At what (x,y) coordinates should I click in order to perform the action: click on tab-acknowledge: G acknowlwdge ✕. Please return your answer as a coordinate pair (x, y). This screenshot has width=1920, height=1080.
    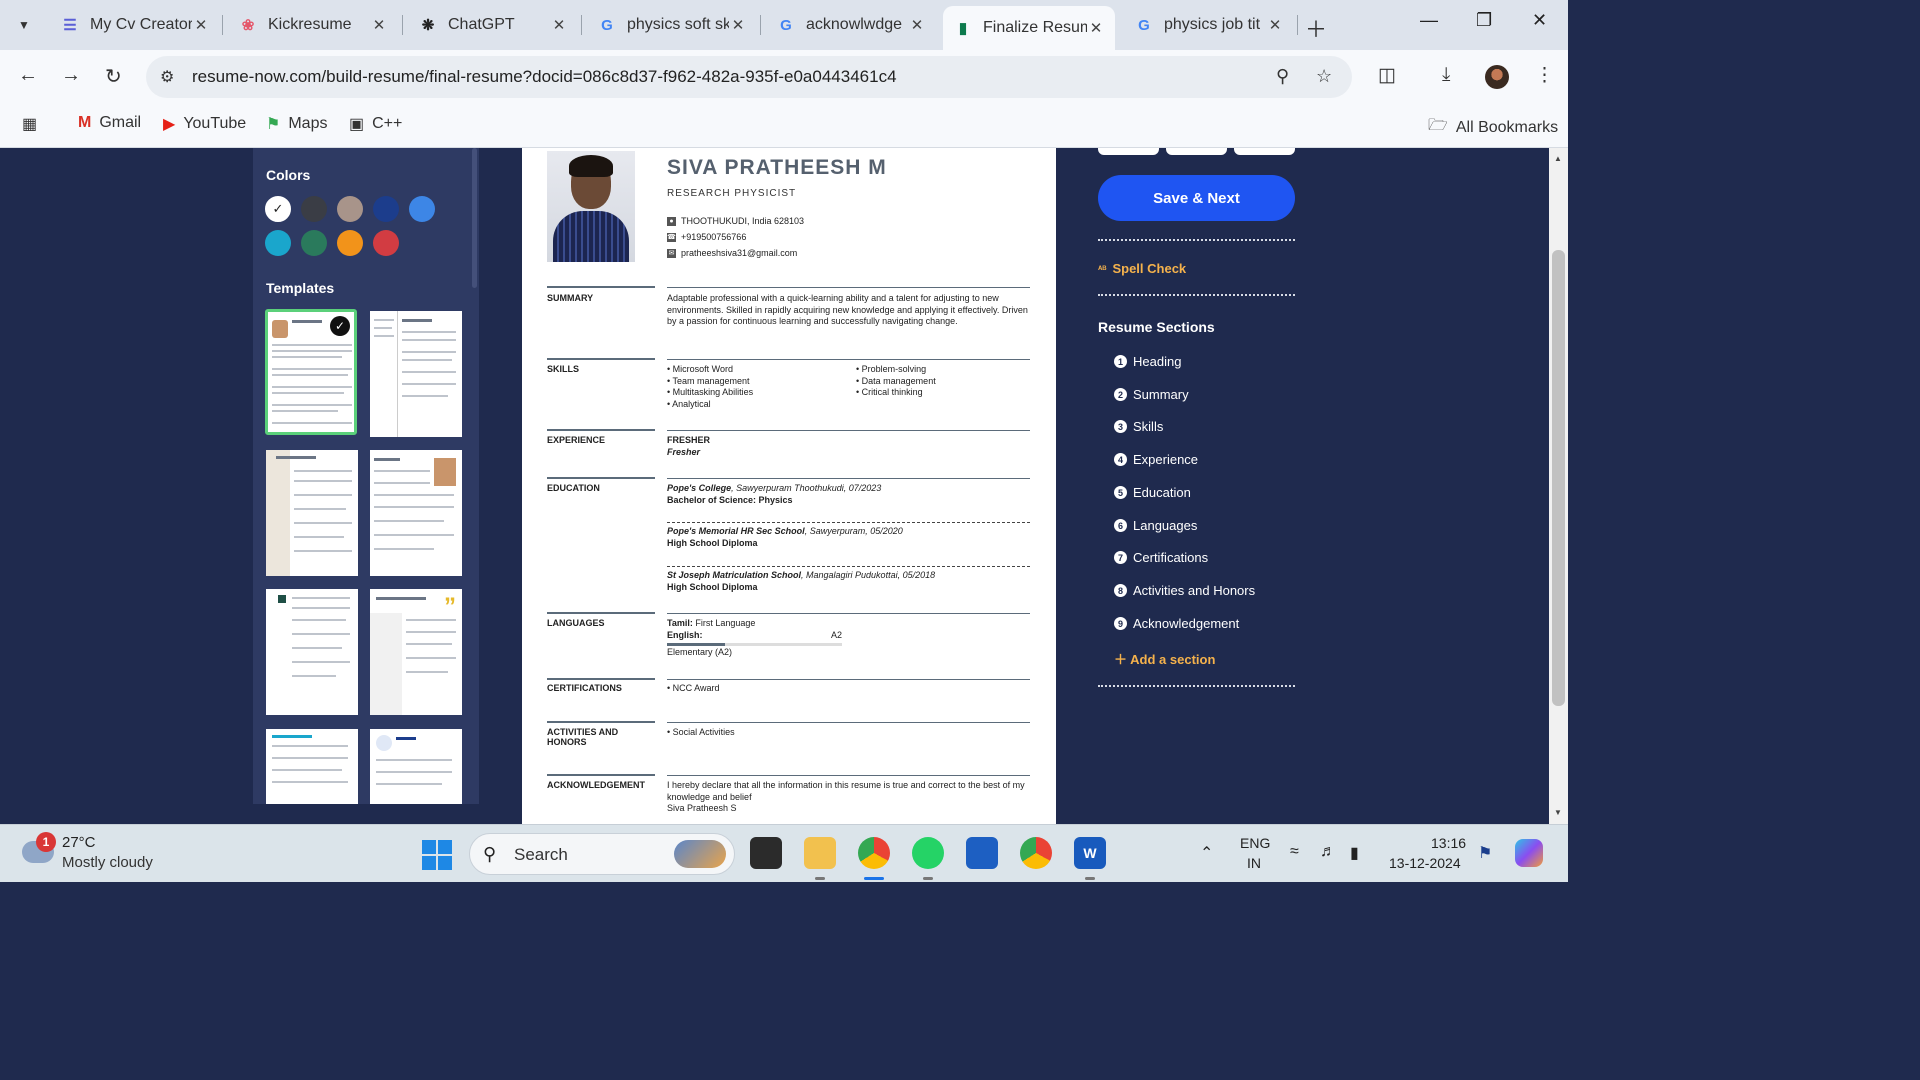
    Looking at the image, I should click on (851, 25).